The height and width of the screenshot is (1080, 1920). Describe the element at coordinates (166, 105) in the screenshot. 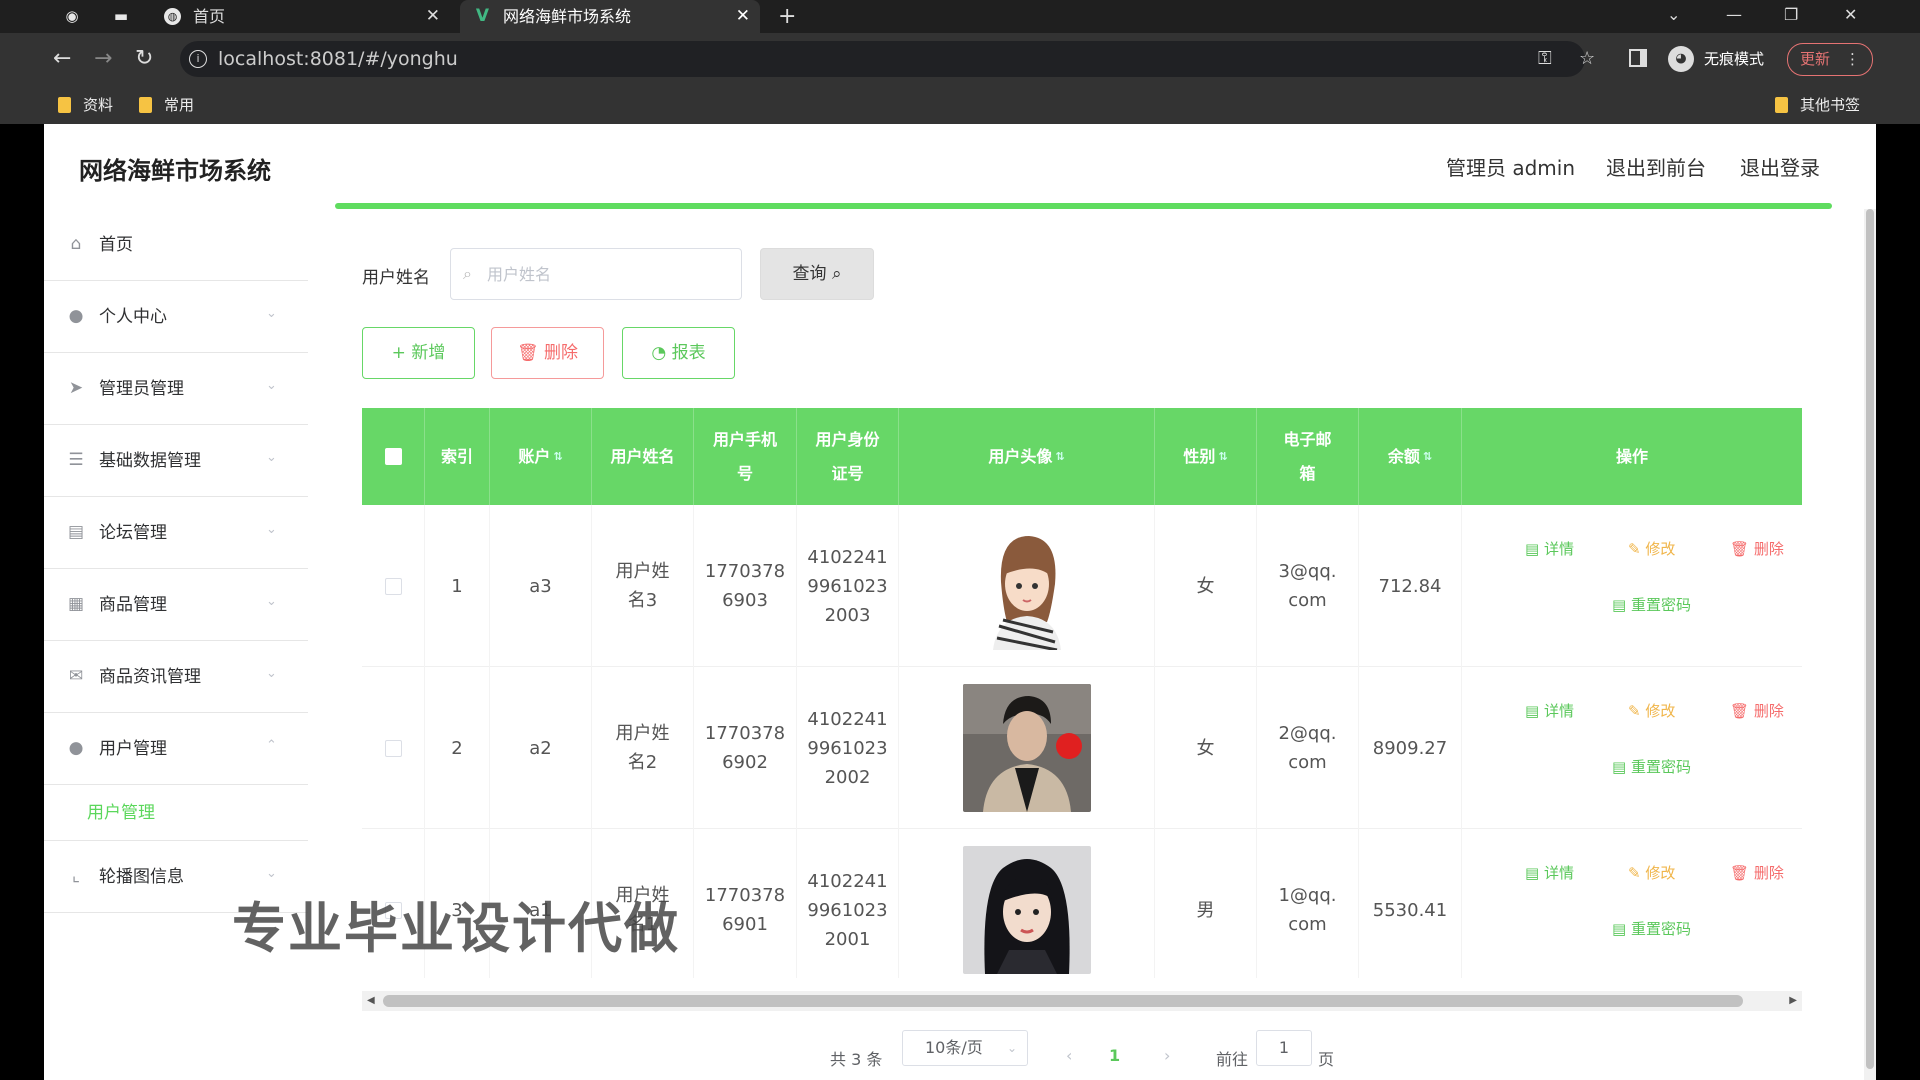

I see `bookmark-folder: 常用` at that location.